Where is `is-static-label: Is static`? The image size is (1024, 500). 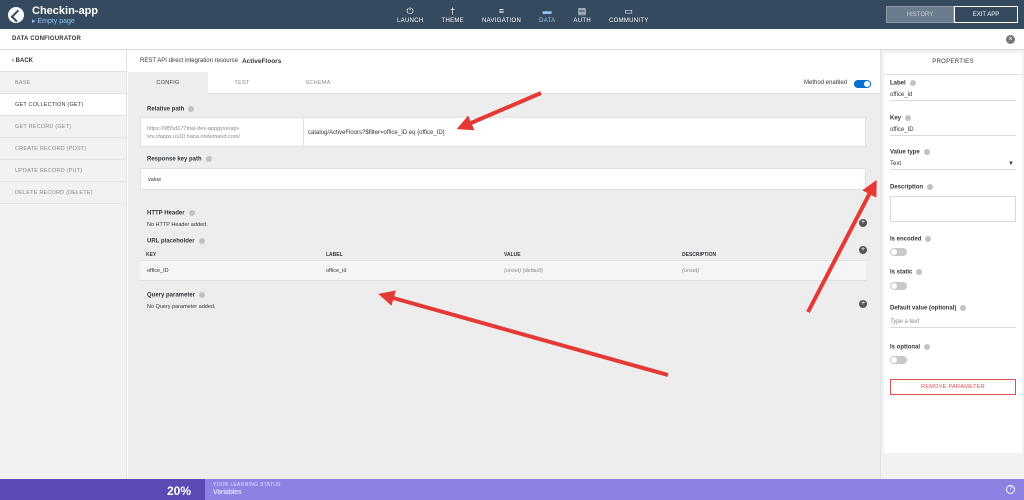
is-static-label: Is static is located at coordinates (906, 272).